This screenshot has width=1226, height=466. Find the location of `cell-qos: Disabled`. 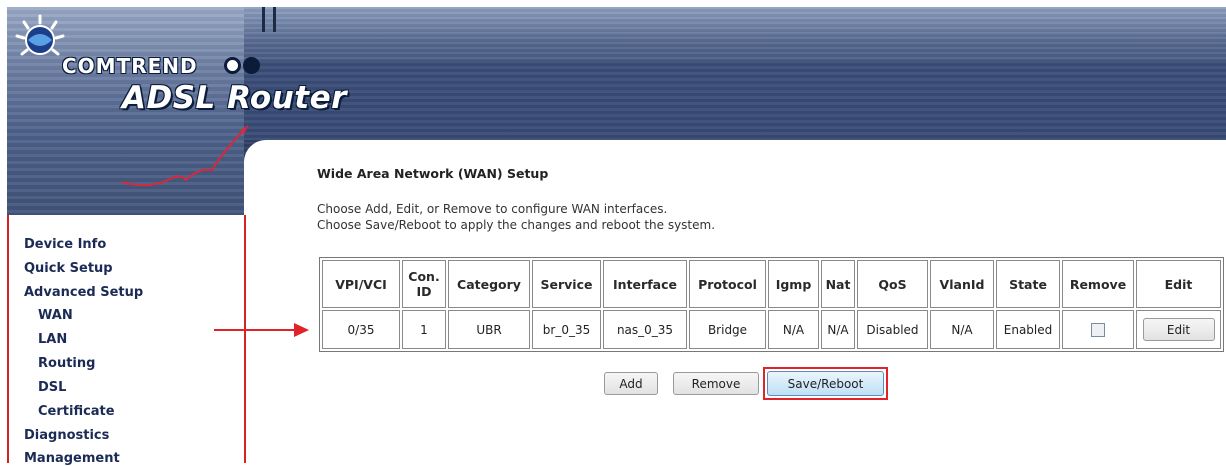

cell-qos: Disabled is located at coordinates (892, 329).